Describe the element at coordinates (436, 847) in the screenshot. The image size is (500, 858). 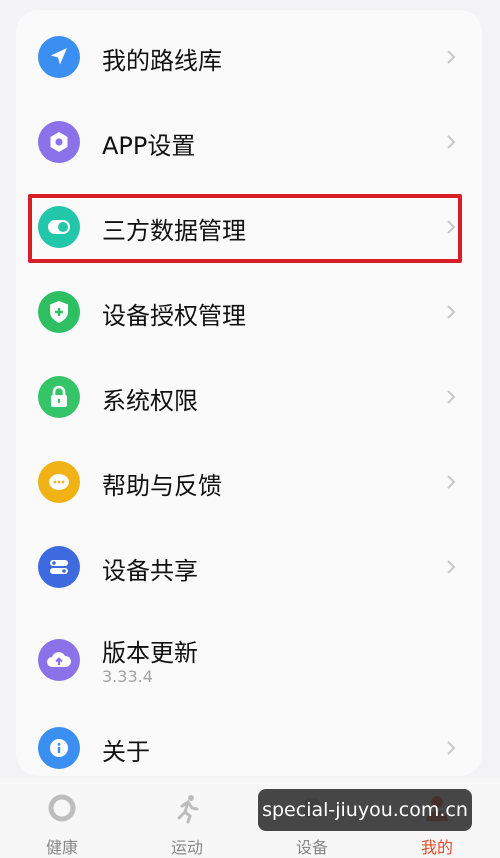
I see `tab-label: 我的` at that location.